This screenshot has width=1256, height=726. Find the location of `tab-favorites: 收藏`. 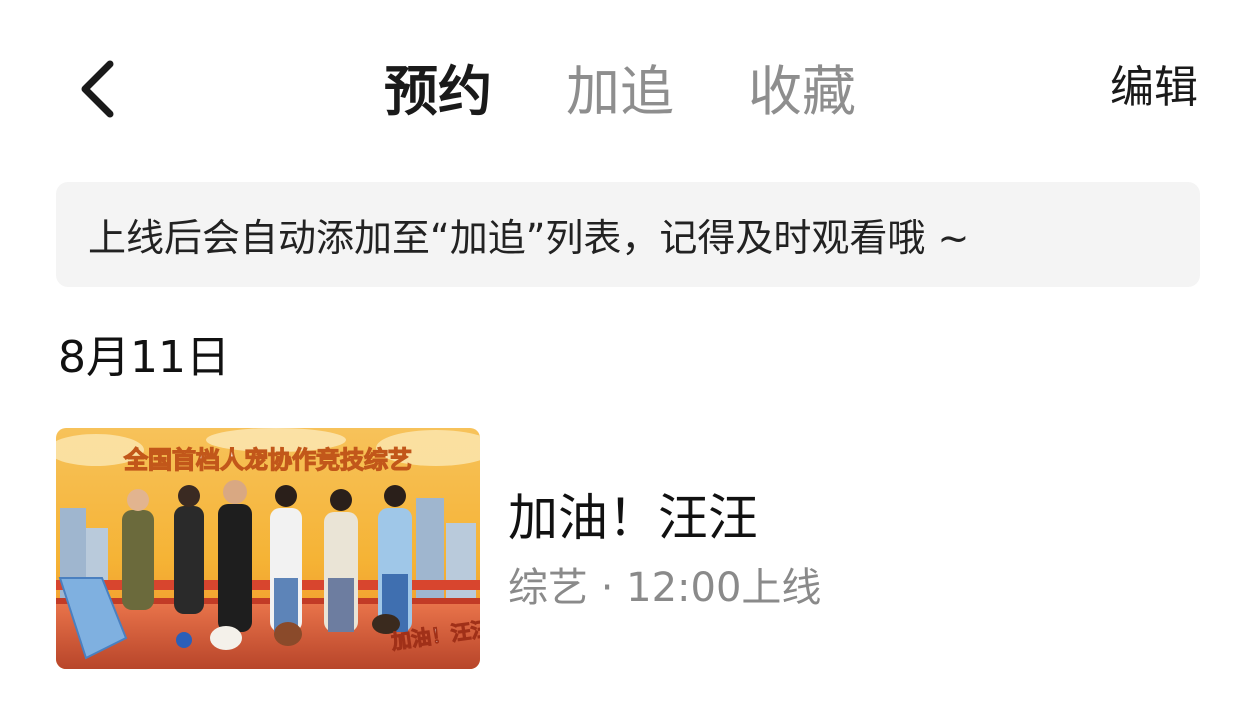

tab-favorites: 收藏 is located at coordinates (802, 92).